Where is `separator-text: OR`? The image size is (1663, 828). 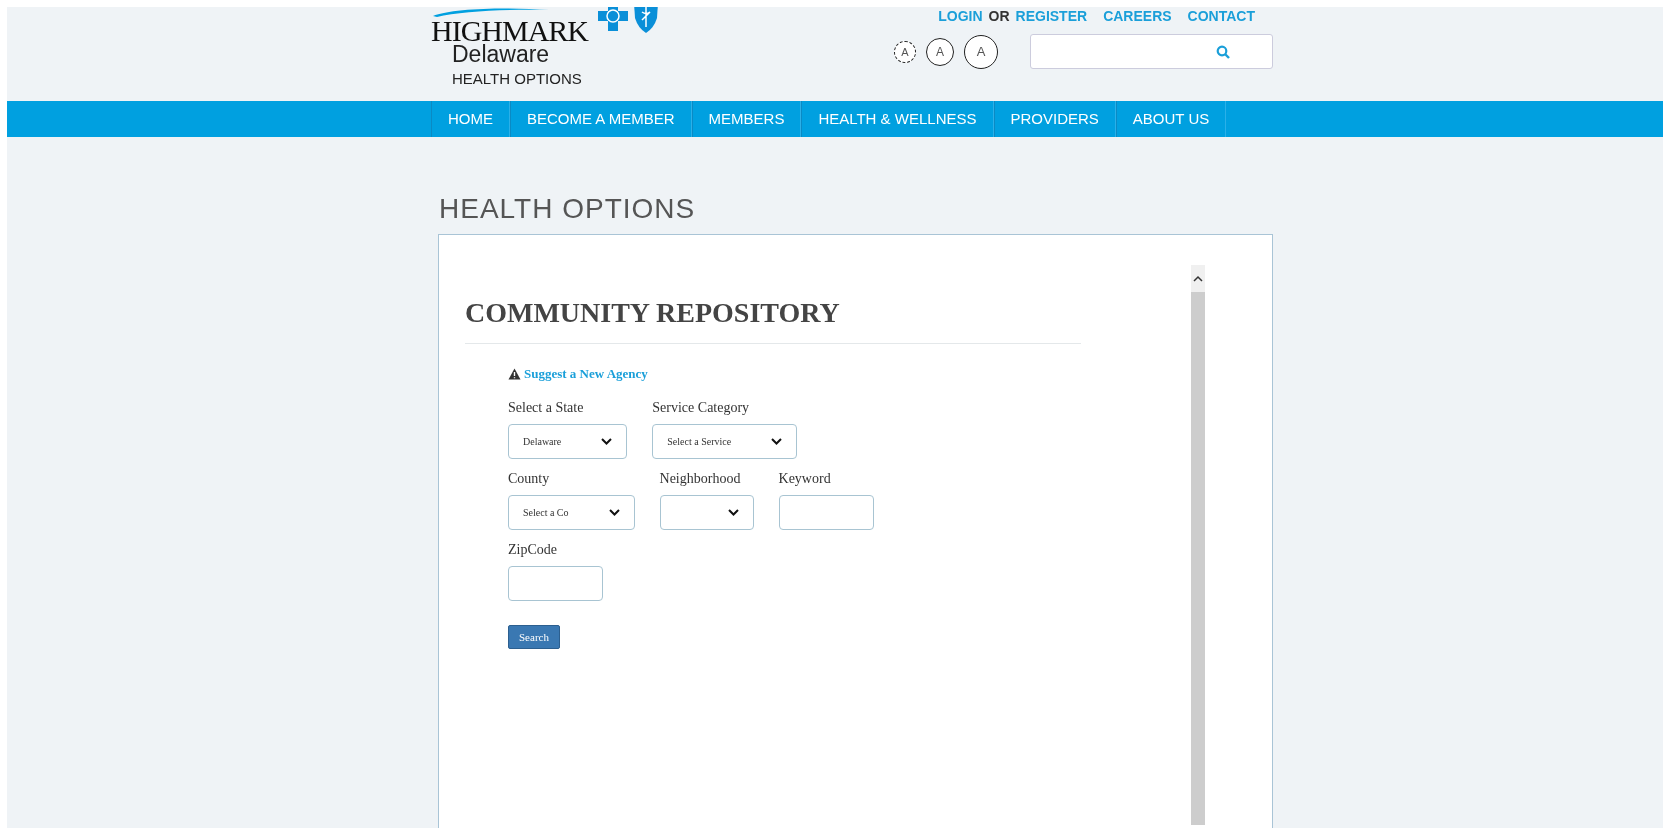 separator-text: OR is located at coordinates (999, 16).